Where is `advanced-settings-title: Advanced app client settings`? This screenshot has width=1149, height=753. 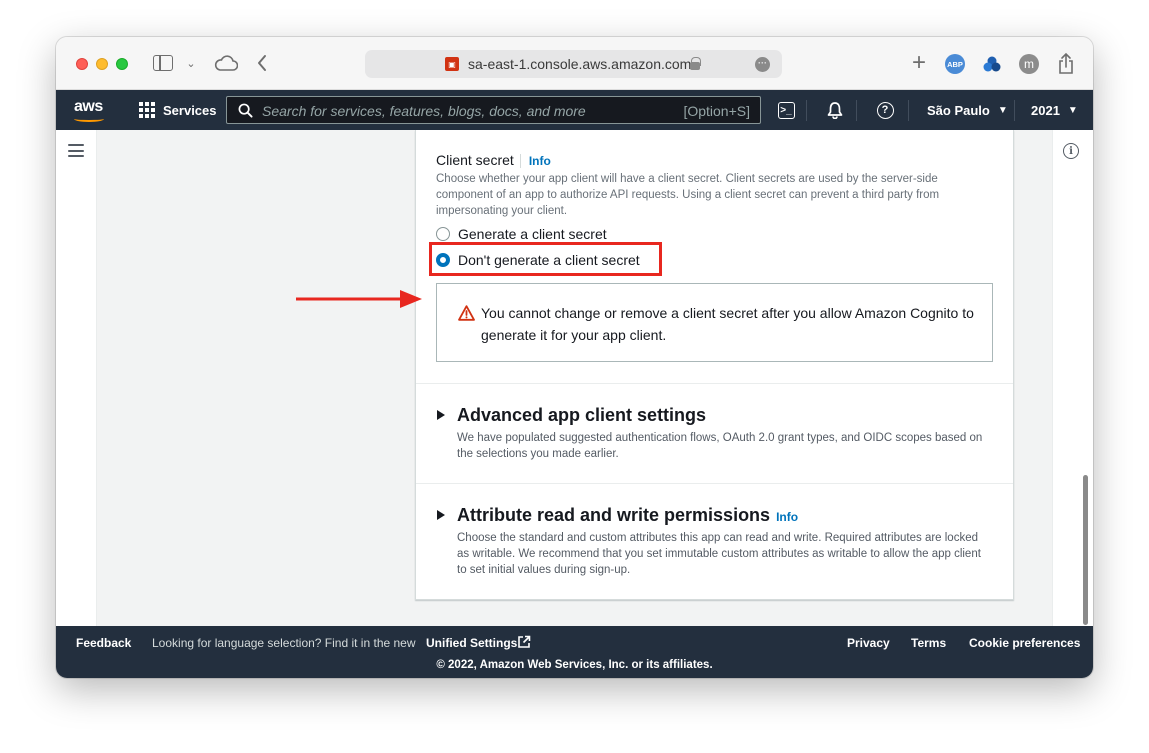 advanced-settings-title: Advanced app client settings is located at coordinates (581, 415).